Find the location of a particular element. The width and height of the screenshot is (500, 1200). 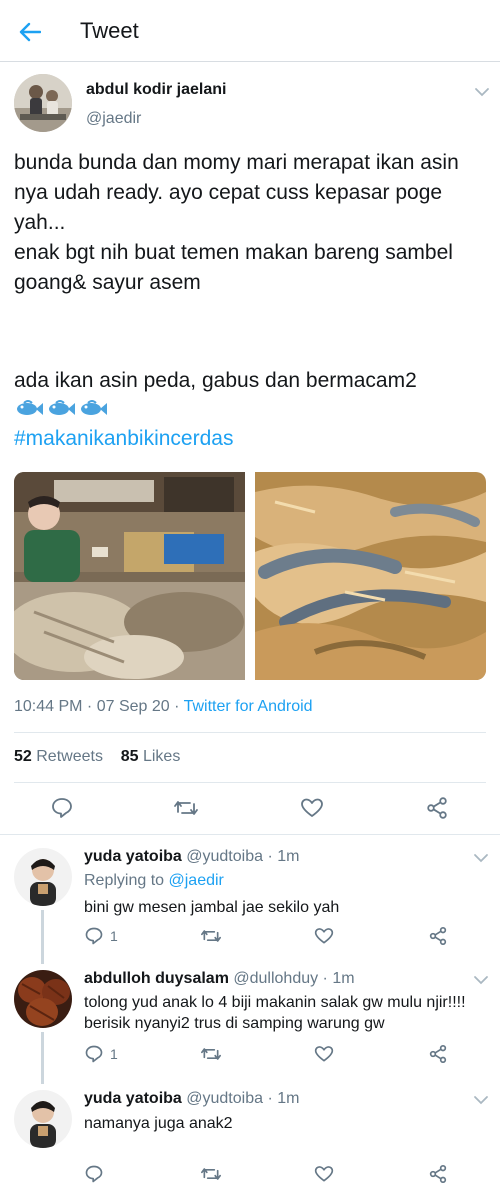

reply-text: bini gw mesen jambal jae sekilo yah is located at coordinates (212, 907).